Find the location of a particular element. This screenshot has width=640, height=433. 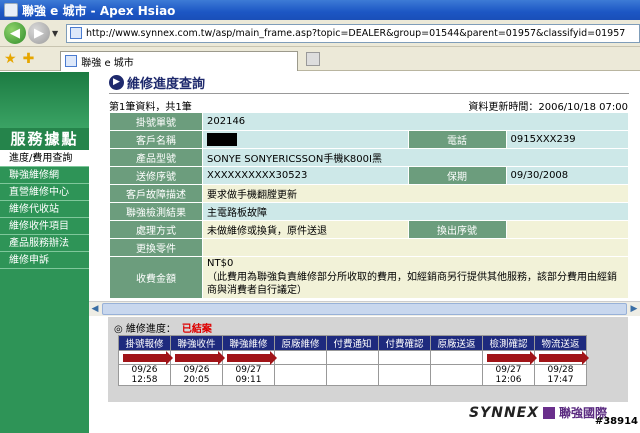

customer-label: 客戶名稱 is located at coordinates (156, 139).